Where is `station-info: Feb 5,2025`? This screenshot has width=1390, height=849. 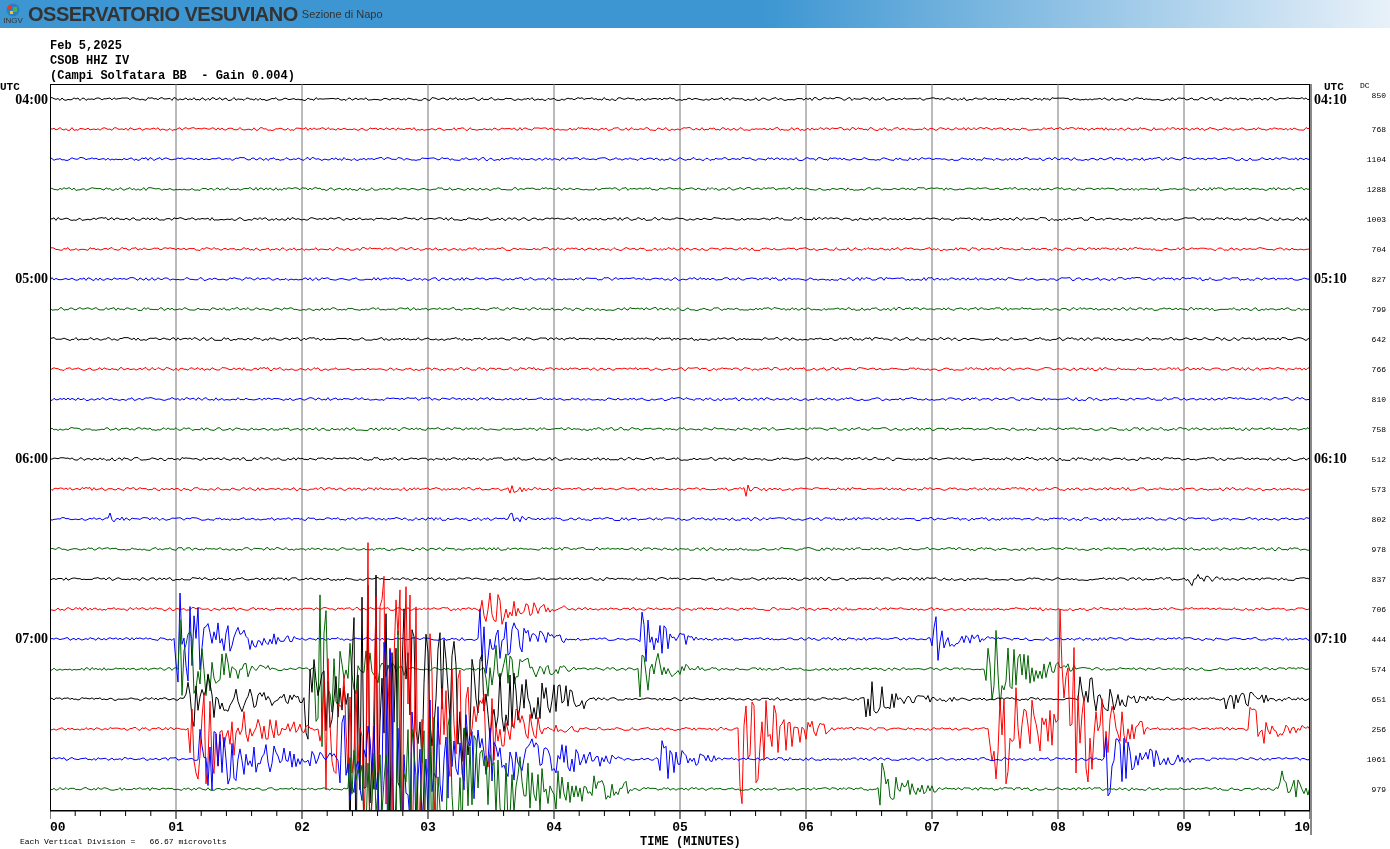
station-info: Feb 5,2025 is located at coordinates (86, 46).